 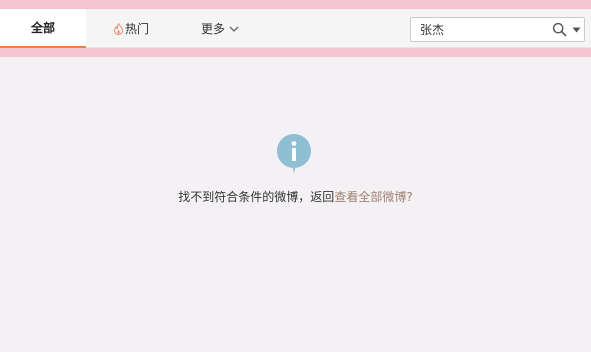 I want to click on search-box, so click(x=497, y=29).